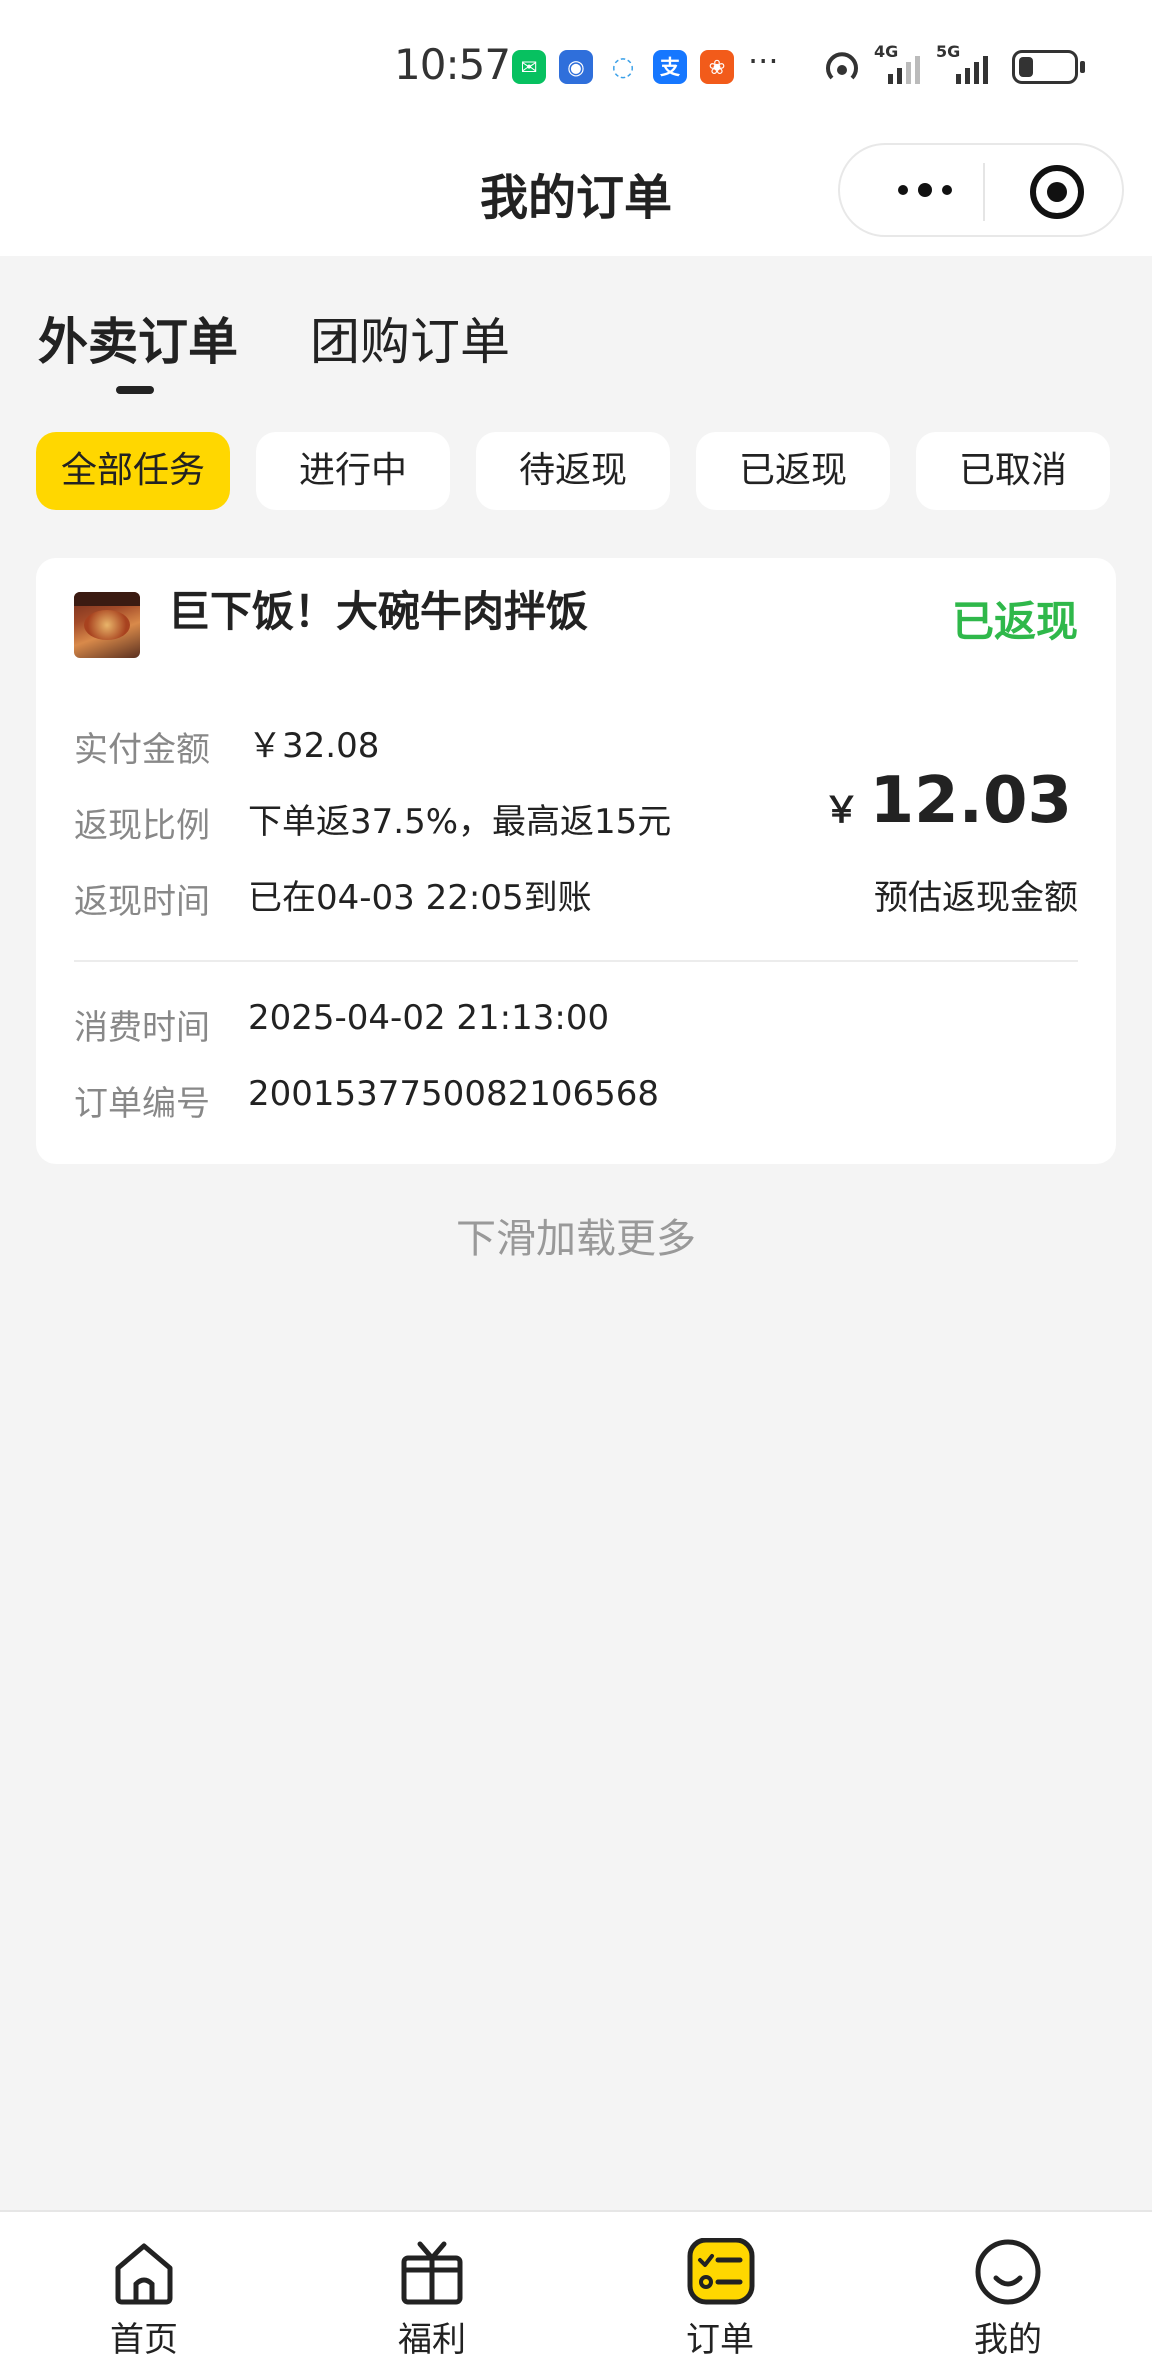  Describe the element at coordinates (984, 192) in the screenshot. I see `capsule-divider` at that location.